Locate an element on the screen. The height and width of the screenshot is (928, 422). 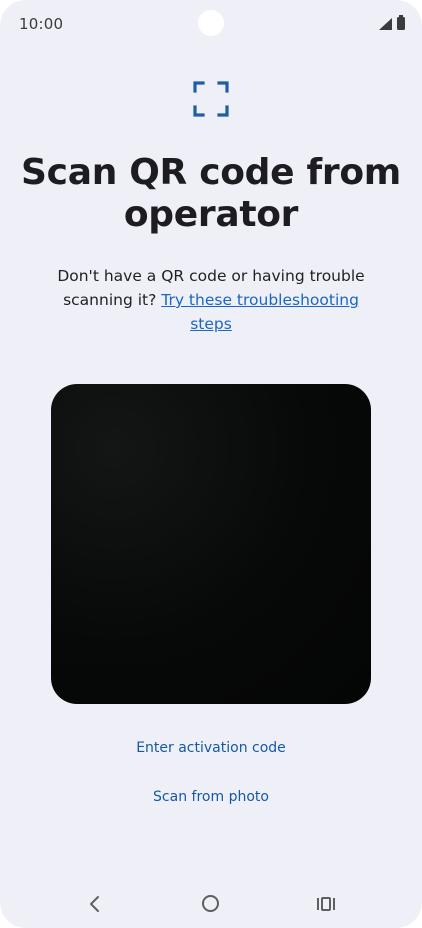
page-title: Scan QR code from operator is located at coordinates (211, 193).